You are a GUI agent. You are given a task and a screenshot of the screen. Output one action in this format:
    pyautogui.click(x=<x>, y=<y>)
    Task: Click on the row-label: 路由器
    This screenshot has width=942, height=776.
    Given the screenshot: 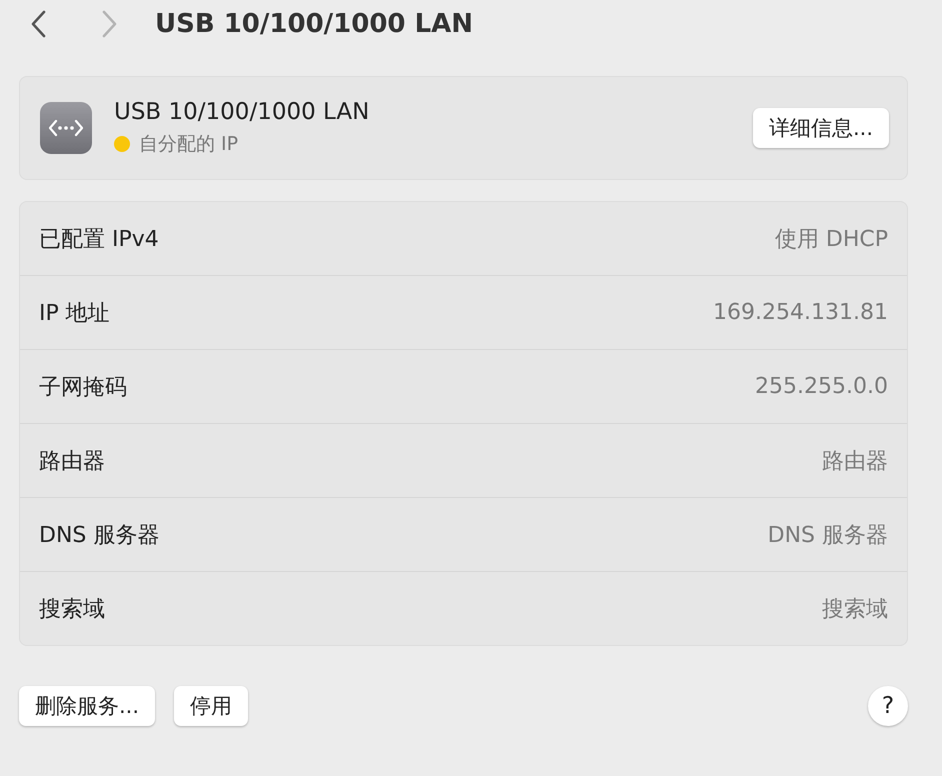 What is the action you would take?
    pyautogui.click(x=72, y=462)
    